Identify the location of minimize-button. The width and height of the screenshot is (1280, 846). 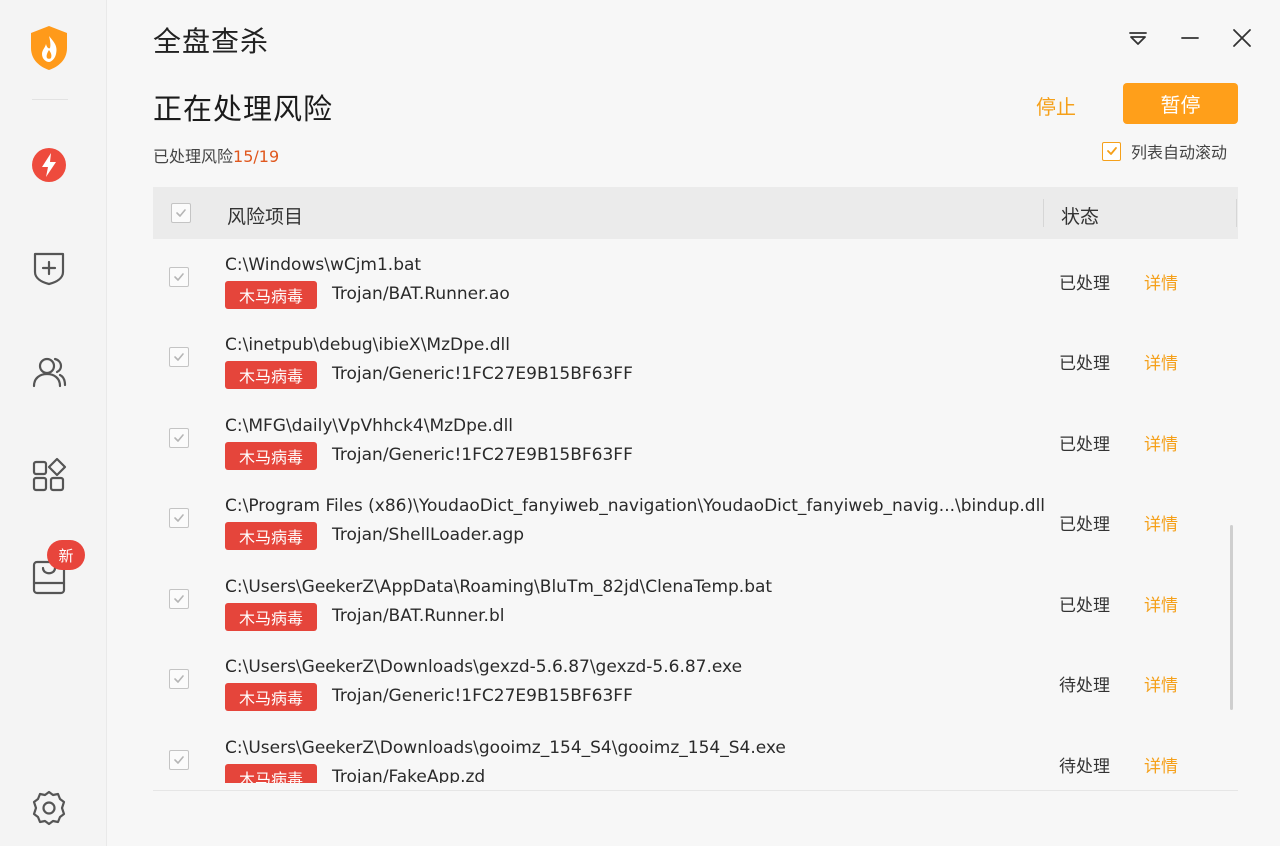
(1190, 38).